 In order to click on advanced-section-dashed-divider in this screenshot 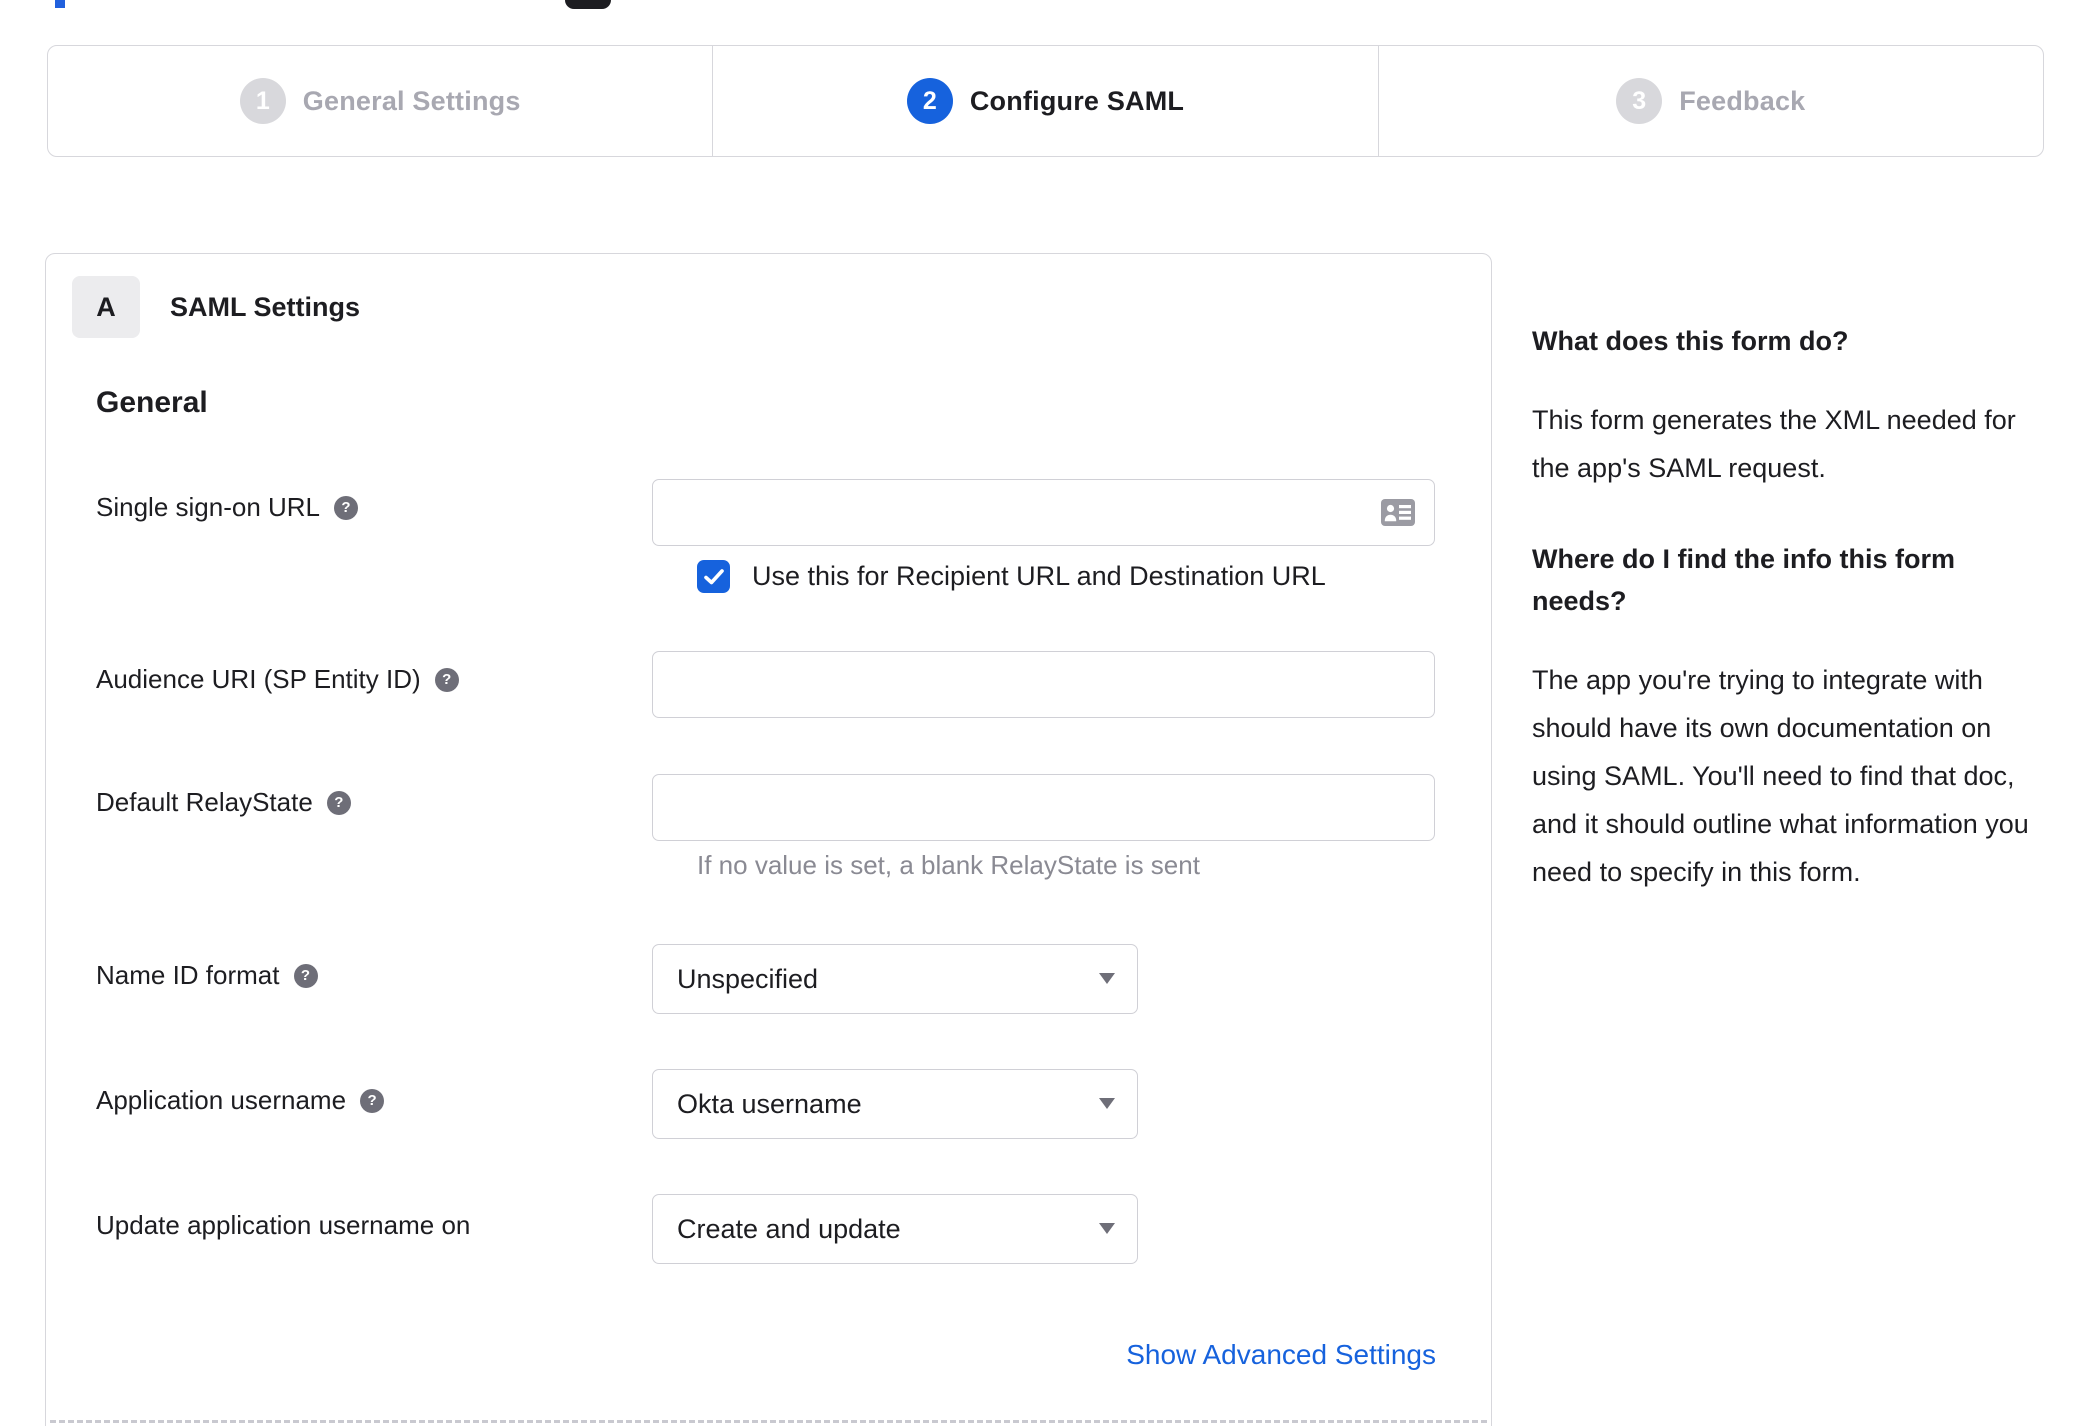, I will do `click(768, 1421)`.